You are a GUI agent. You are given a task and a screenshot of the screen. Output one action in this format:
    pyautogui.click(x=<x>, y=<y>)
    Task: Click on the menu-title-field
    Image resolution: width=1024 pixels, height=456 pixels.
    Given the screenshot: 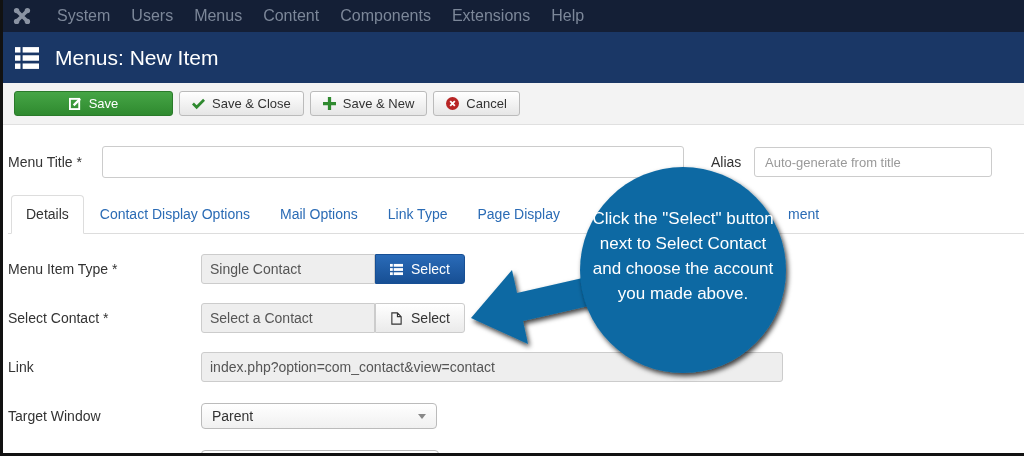 What is the action you would take?
    pyautogui.click(x=393, y=162)
    